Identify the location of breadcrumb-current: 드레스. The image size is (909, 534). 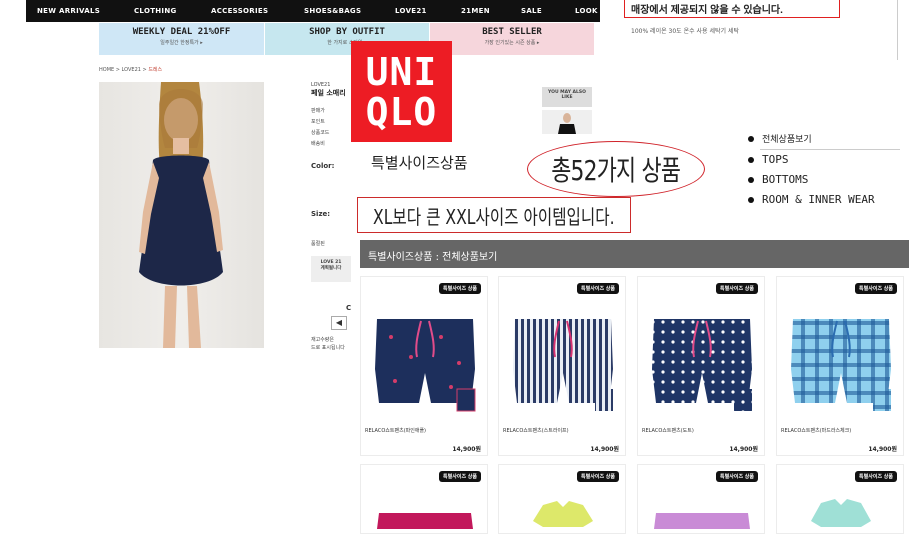
(155, 70).